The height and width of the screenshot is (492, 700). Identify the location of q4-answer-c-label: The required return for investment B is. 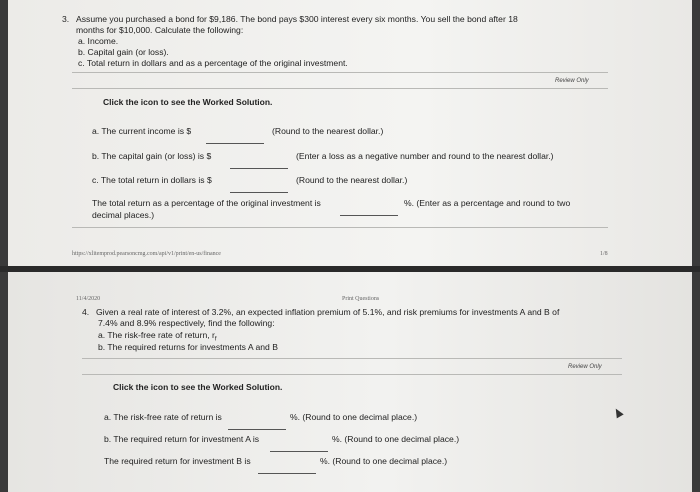
(177, 461).